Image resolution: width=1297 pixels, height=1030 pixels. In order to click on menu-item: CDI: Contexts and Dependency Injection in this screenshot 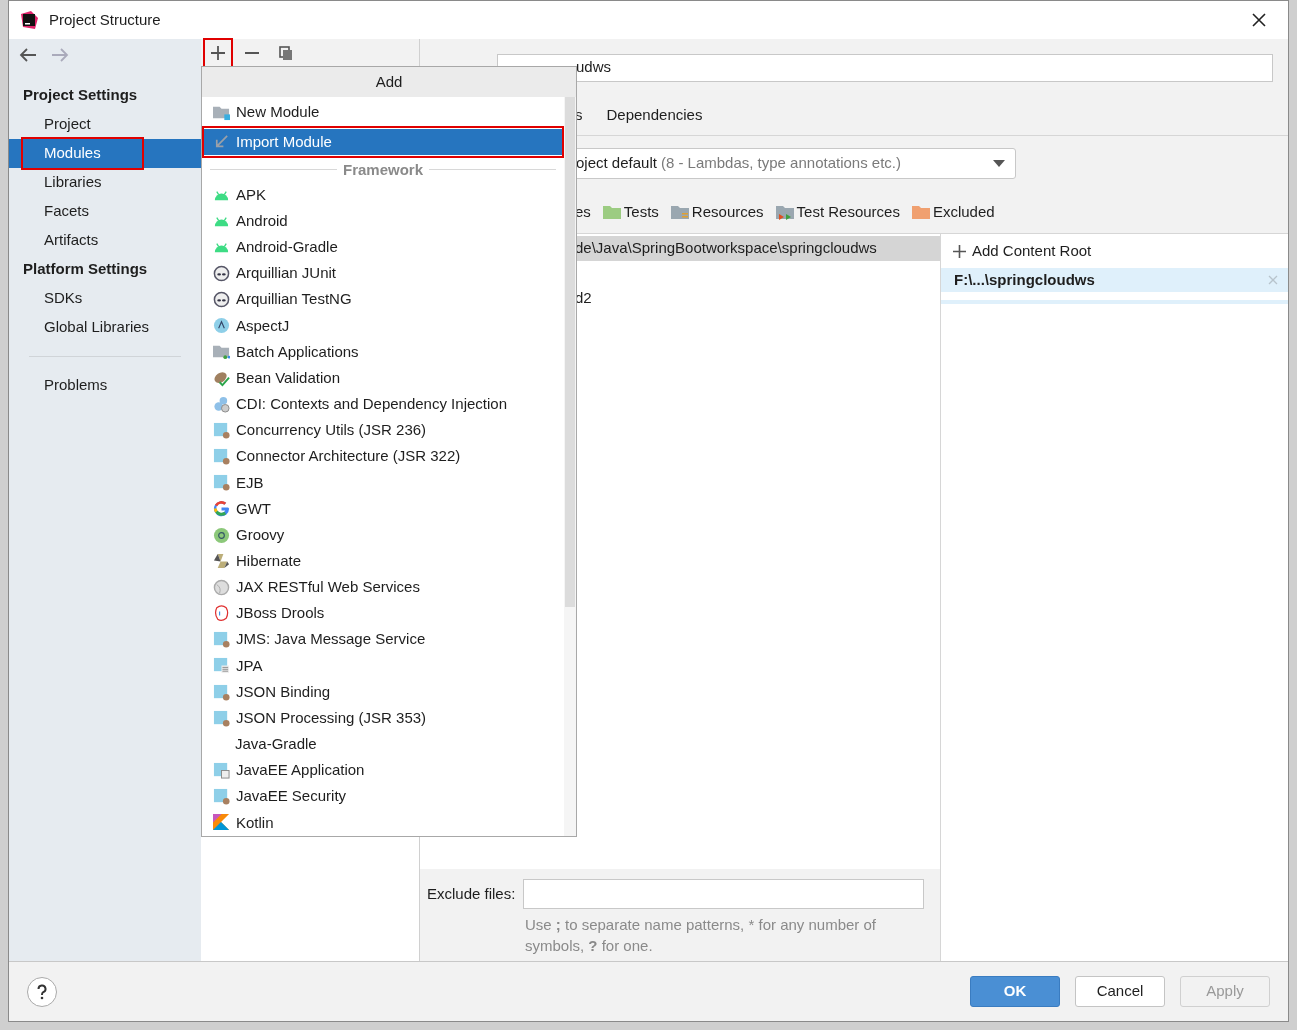, I will do `click(383, 404)`.